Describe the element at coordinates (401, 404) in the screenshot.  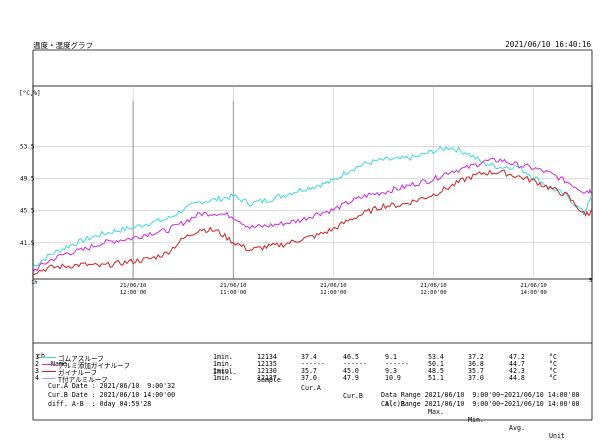
I see `calc-range-label: Calc Range` at that location.